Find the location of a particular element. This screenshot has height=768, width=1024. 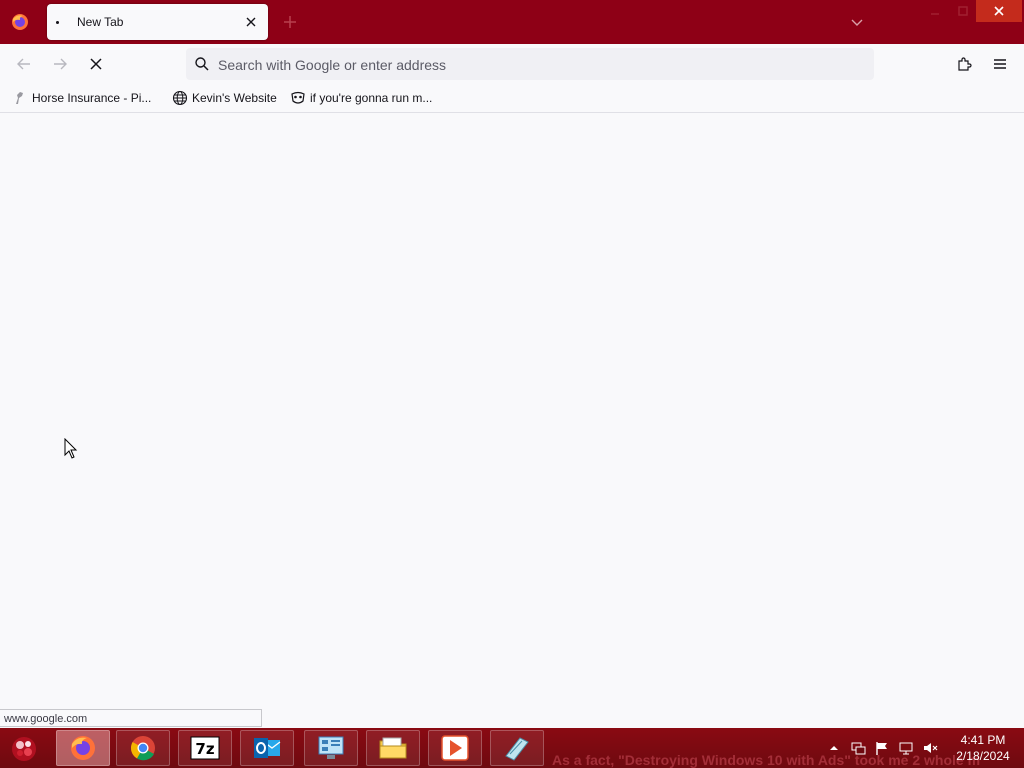

taskbar-firefox is located at coordinates (83, 748).